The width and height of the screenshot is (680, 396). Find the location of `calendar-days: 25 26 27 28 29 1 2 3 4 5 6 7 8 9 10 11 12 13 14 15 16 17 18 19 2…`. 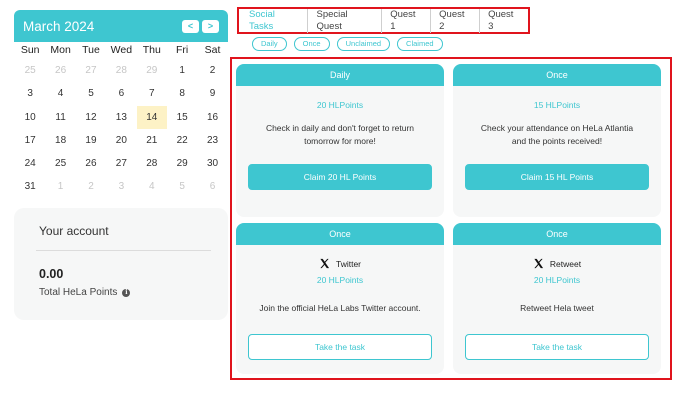

calendar-days: 25 26 27 28 29 1 2 3 4 5 6 7 8 9 10 11 12 13 14 15 16 17 18 19 2… is located at coordinates (121, 129).